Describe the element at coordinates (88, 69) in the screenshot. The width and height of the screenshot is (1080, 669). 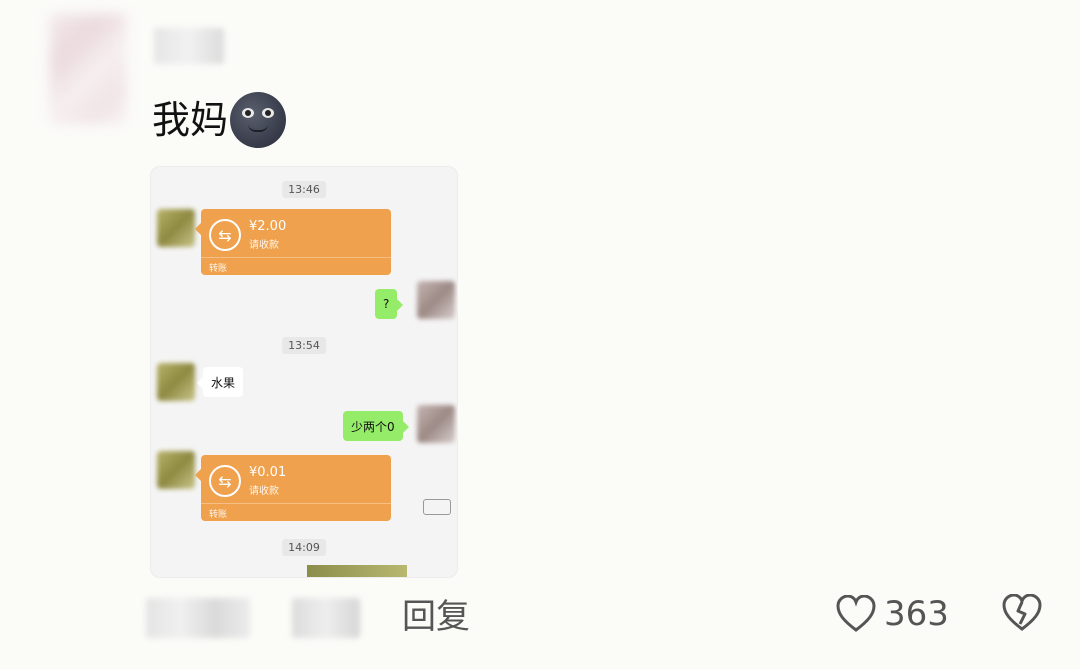
I see `avatar` at that location.